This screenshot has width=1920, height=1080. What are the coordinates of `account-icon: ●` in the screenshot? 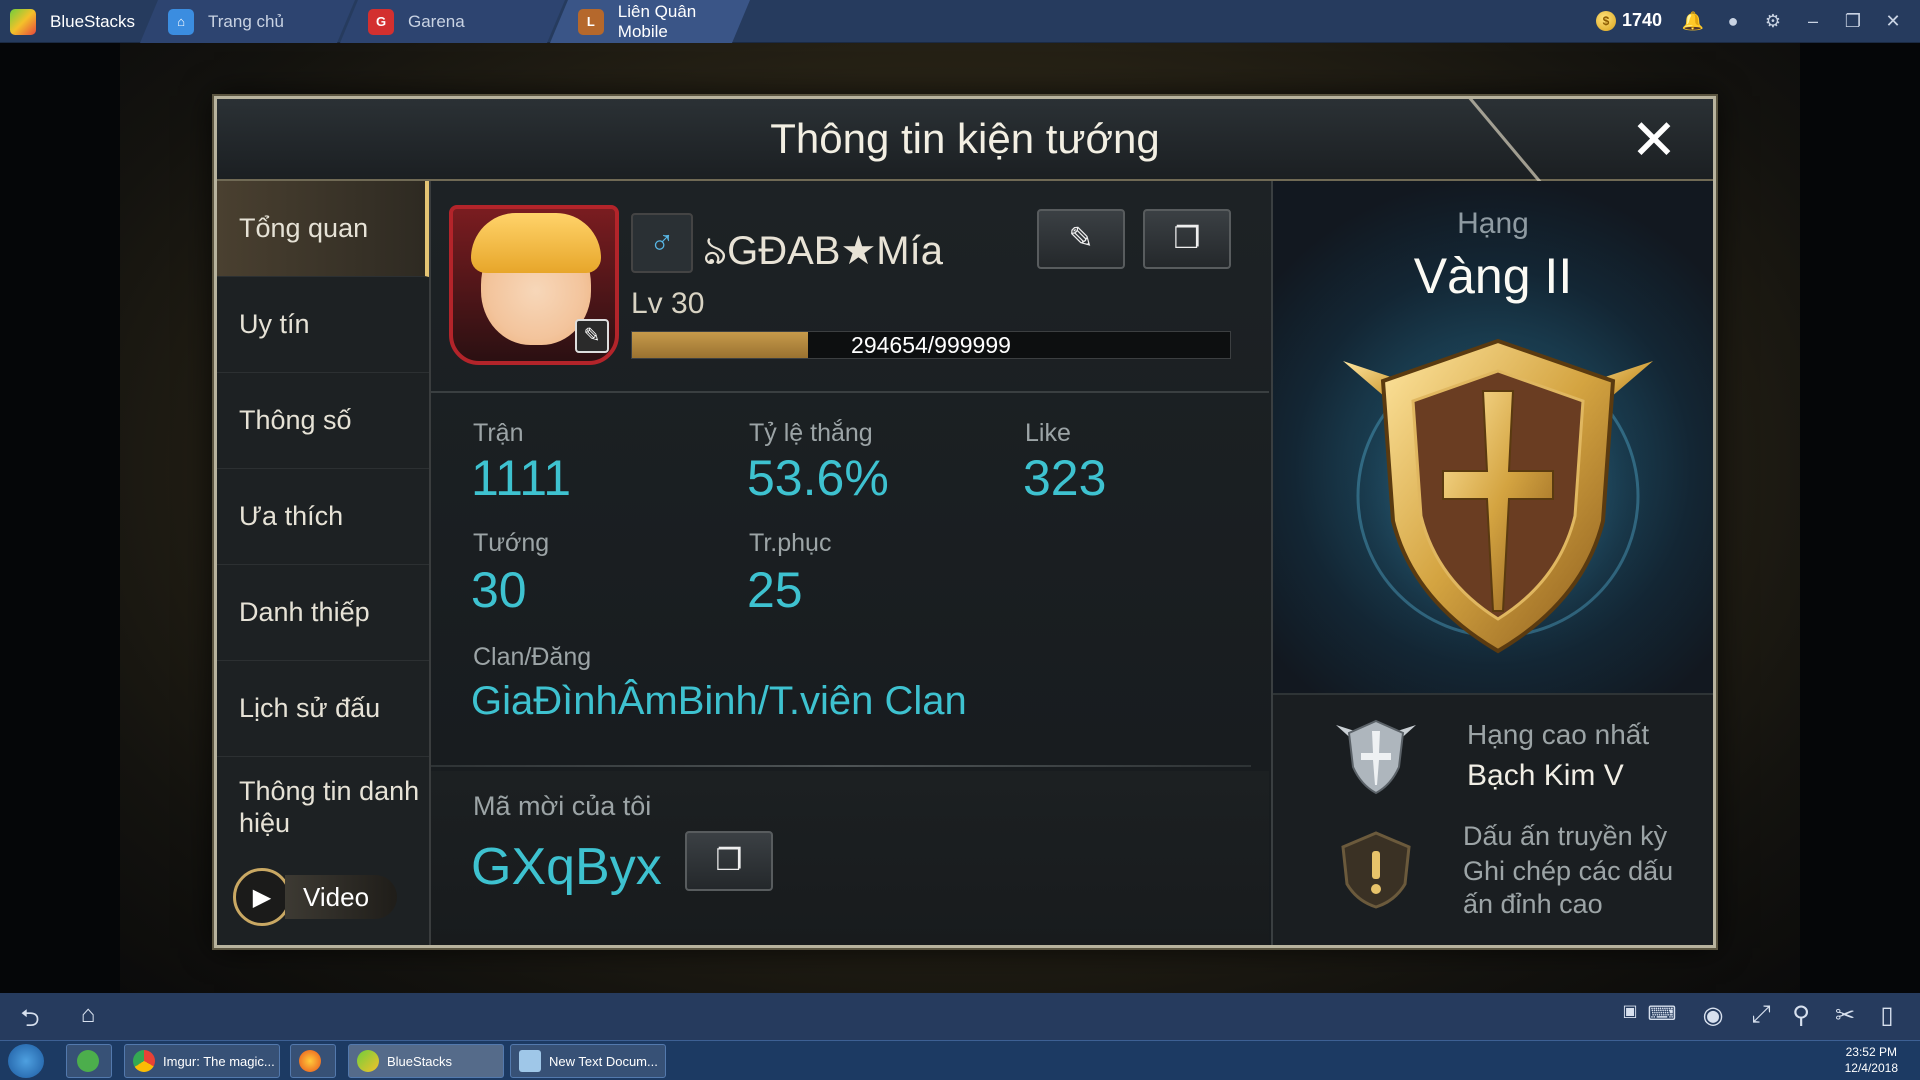 It's located at (1733, 21).